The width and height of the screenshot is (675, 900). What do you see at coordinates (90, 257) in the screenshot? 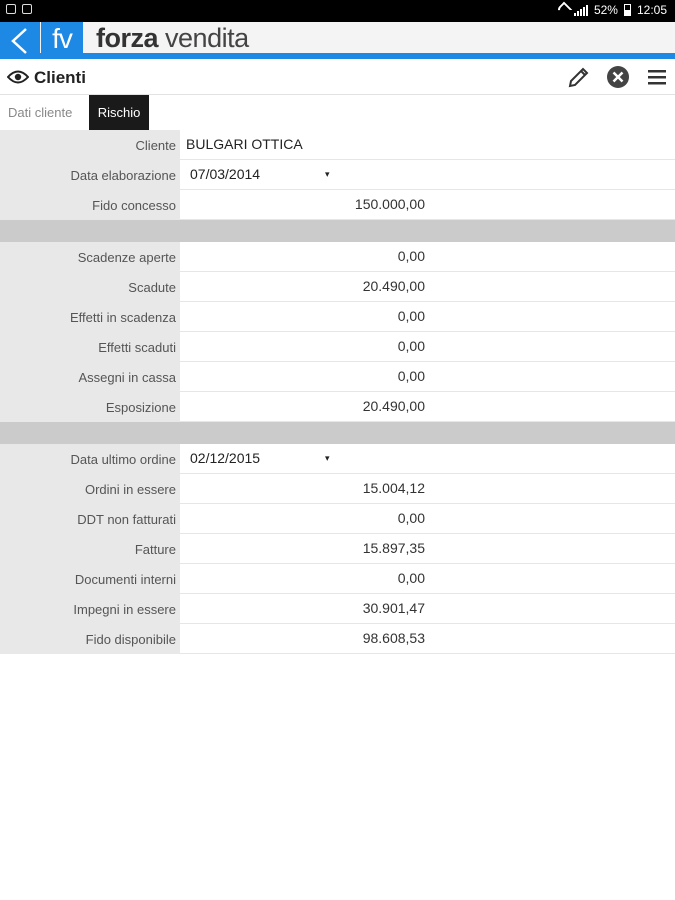
I see `field-label-scadenze-aperte: Scadenze aperte` at bounding box center [90, 257].